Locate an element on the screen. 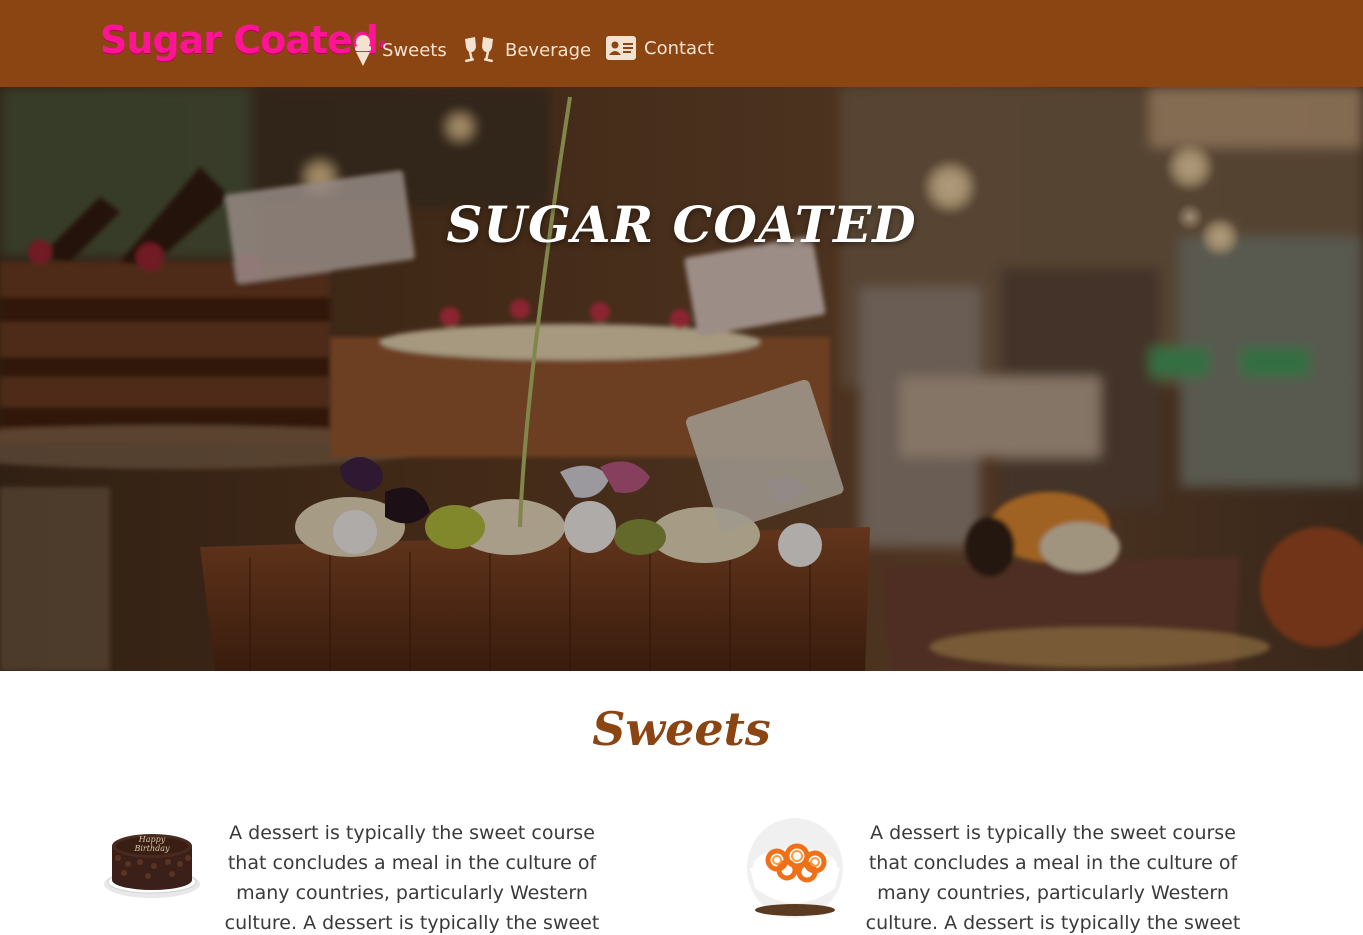 This screenshot has width=1363, height=935. hero-title: SUGAR COATED is located at coordinates (681, 224).